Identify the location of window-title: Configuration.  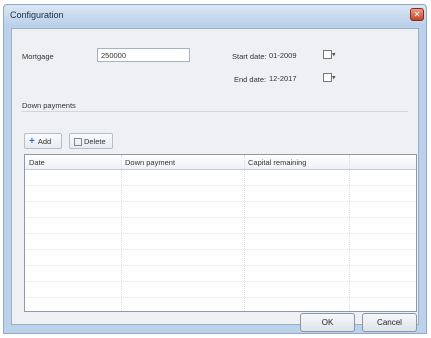
(37, 15).